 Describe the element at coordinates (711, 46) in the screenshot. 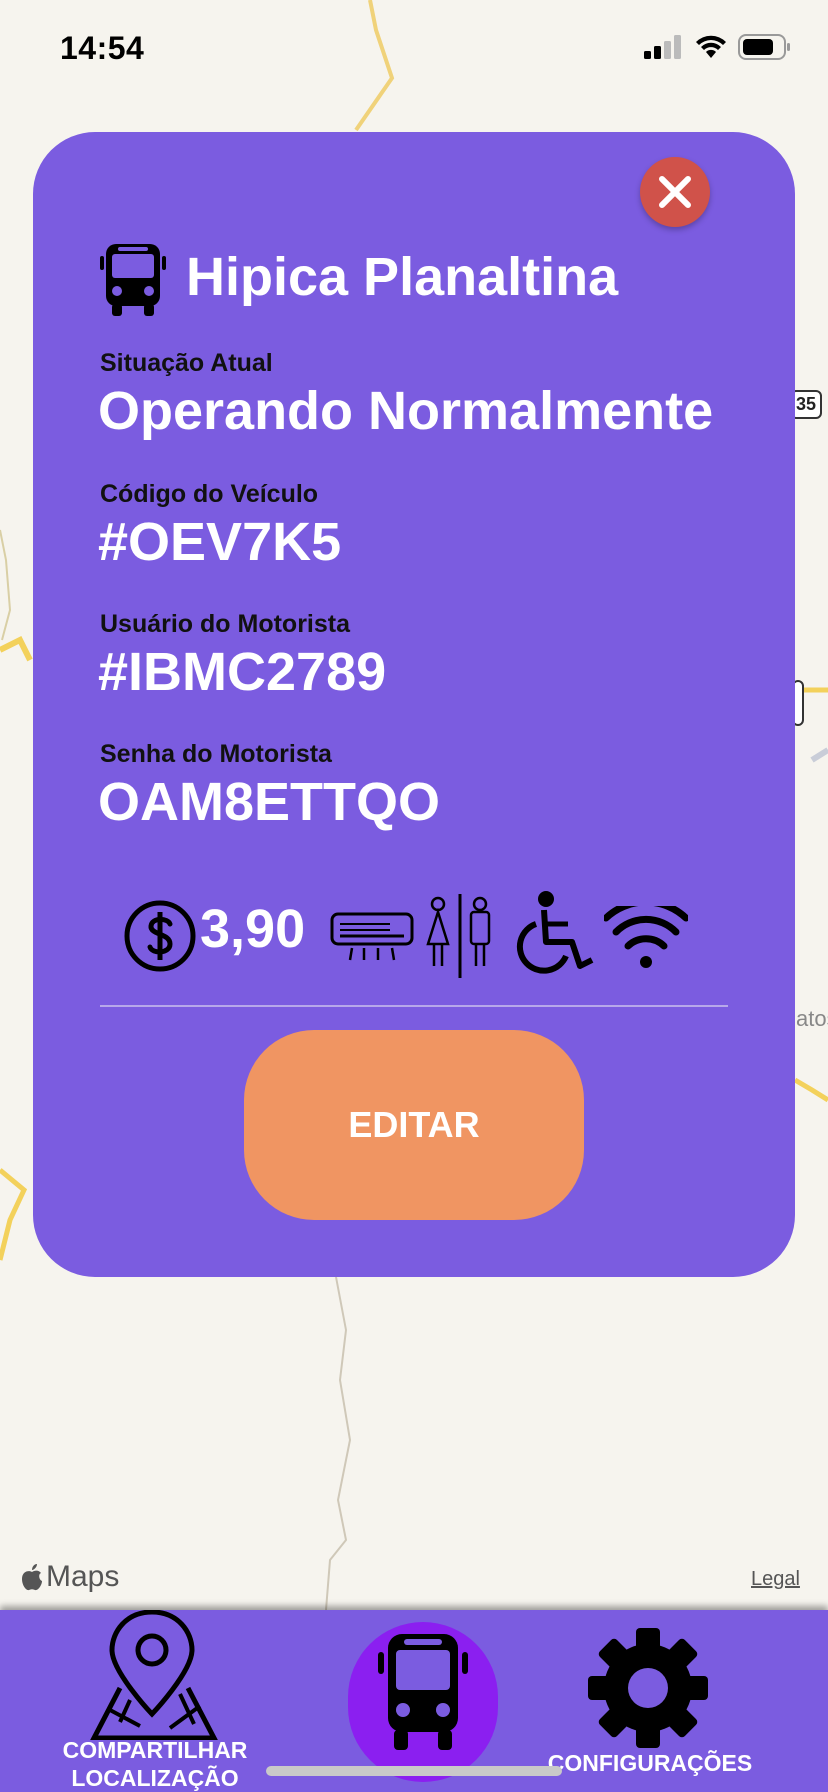

I see `wifi-status-icon` at that location.